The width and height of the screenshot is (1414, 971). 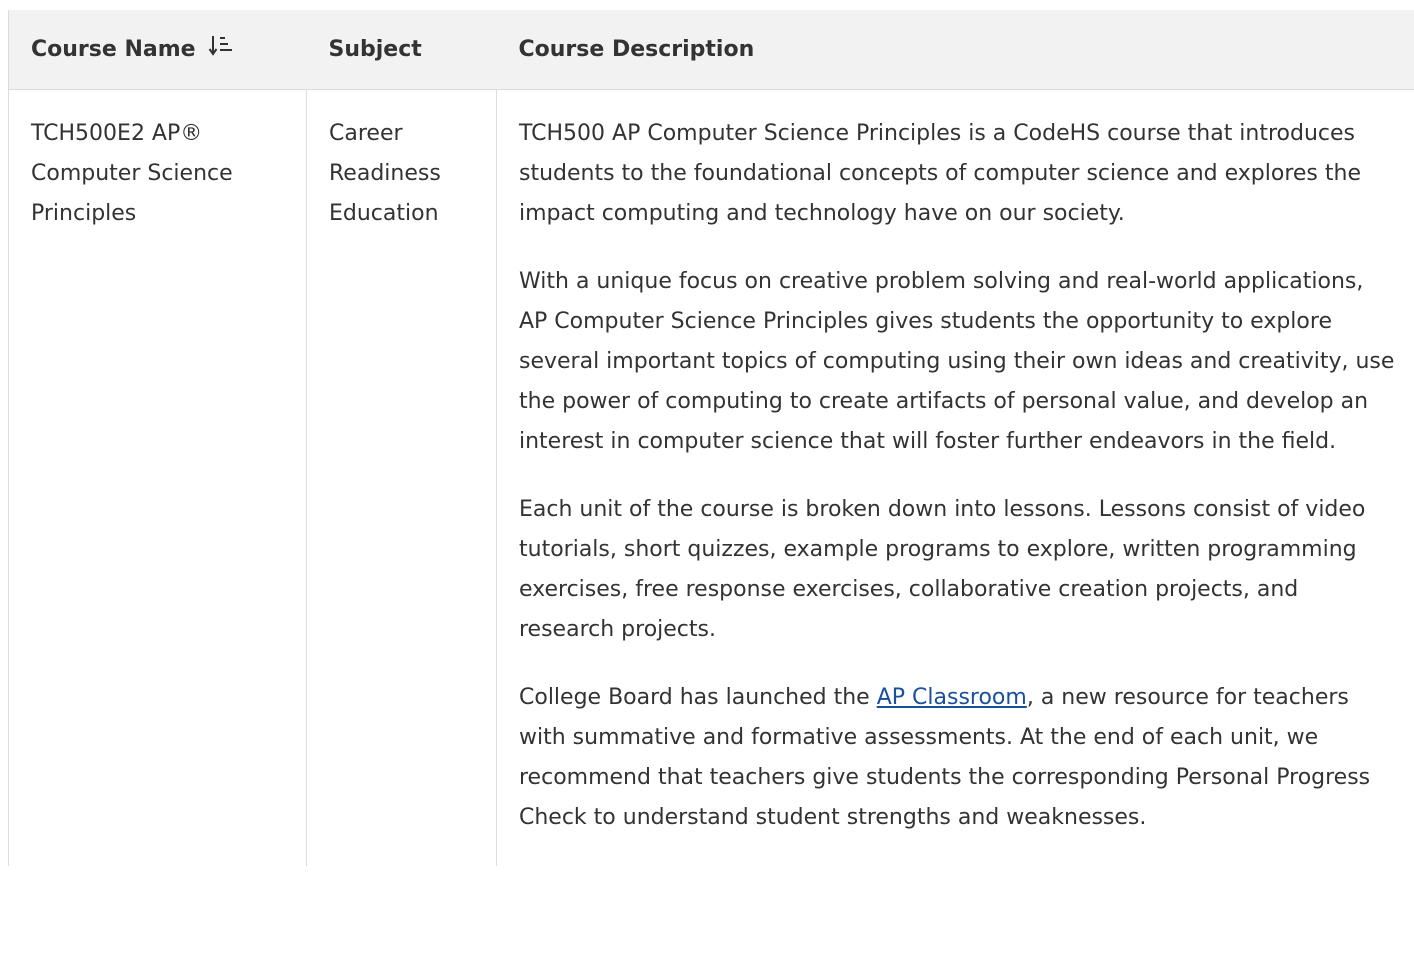 I want to click on header-course-name: Course Name, so click(x=157, y=50).